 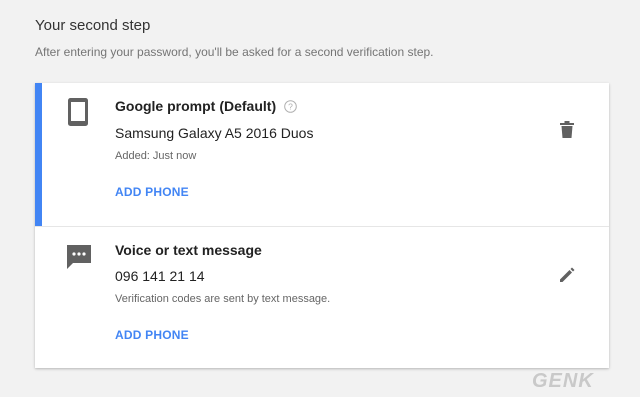 I want to click on google-prompt-label: Google prompt, so click(x=165, y=106).